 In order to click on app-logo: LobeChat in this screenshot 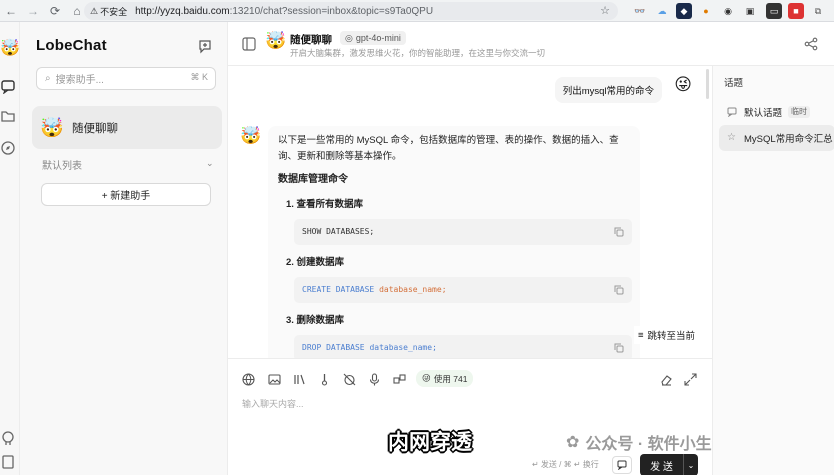, I will do `click(71, 45)`.